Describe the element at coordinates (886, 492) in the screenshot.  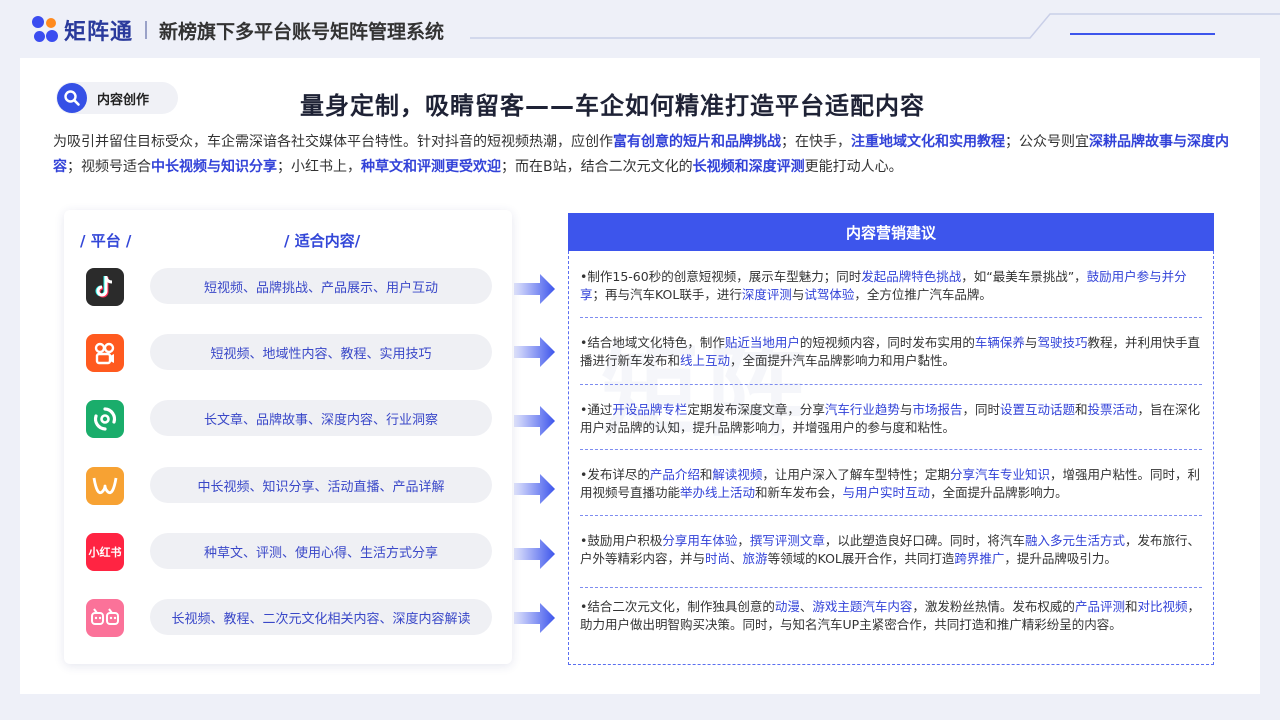
I see `highlight-text: 与用户实时互动` at that location.